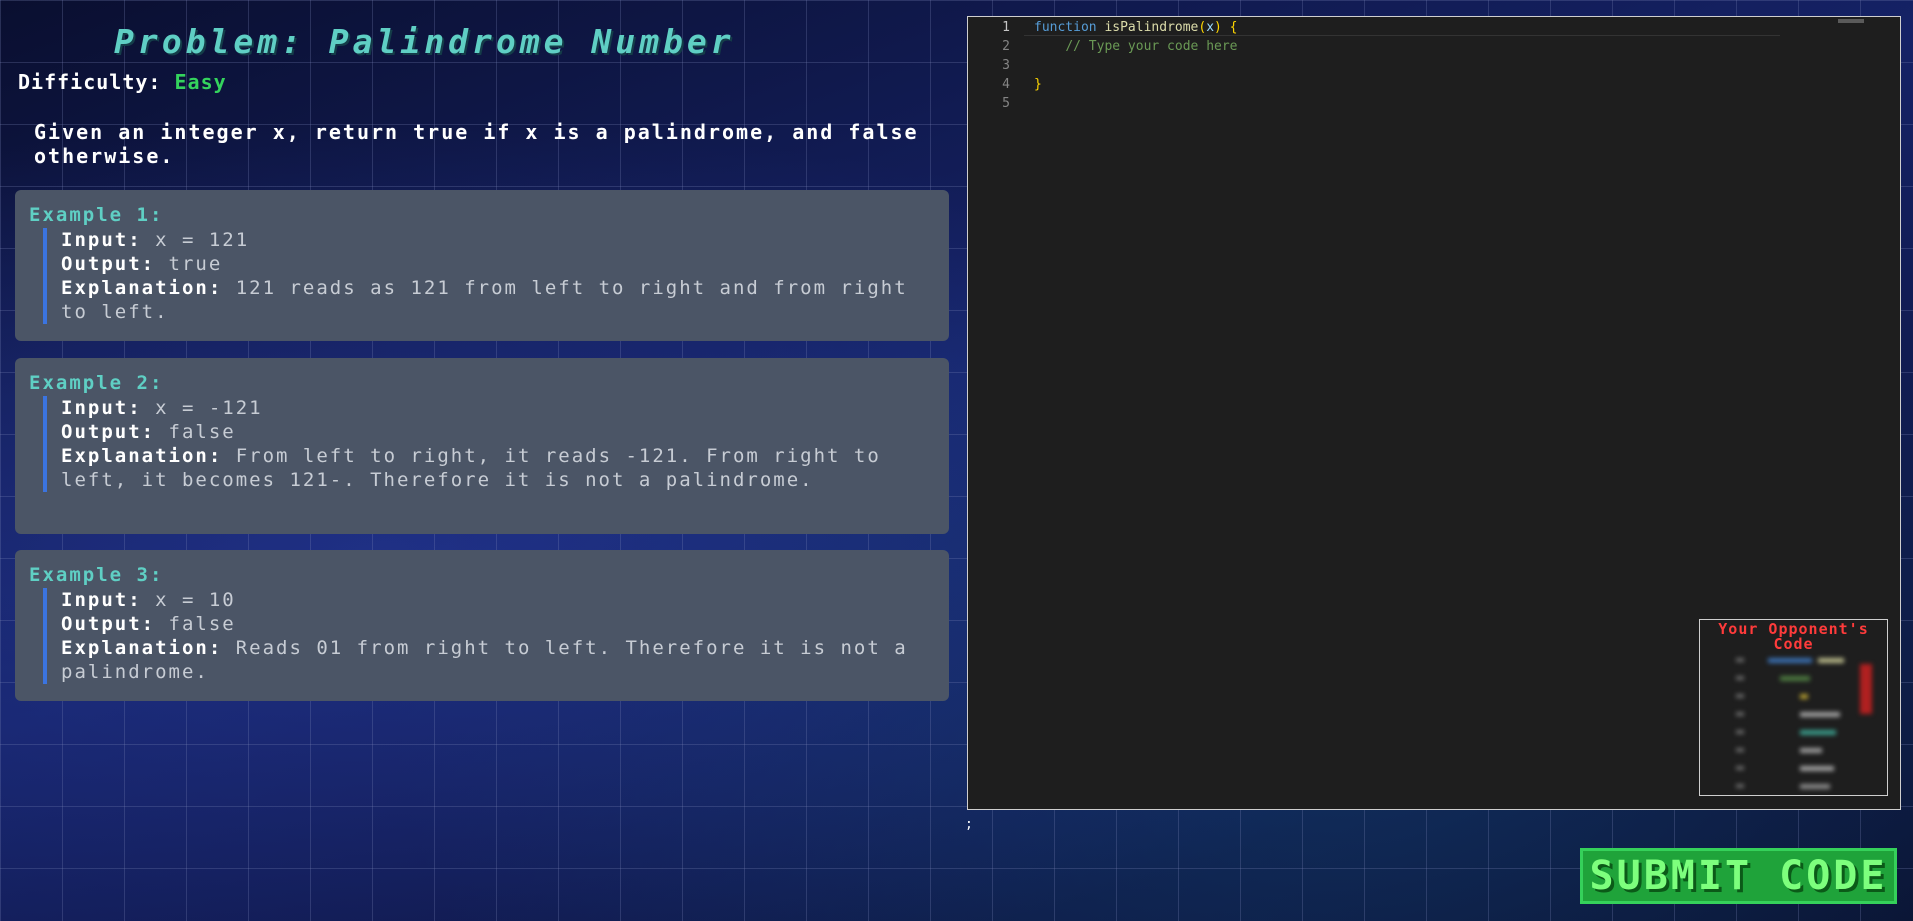  Describe the element at coordinates (1065, 27) in the screenshot. I see `keyword-token: function` at that location.